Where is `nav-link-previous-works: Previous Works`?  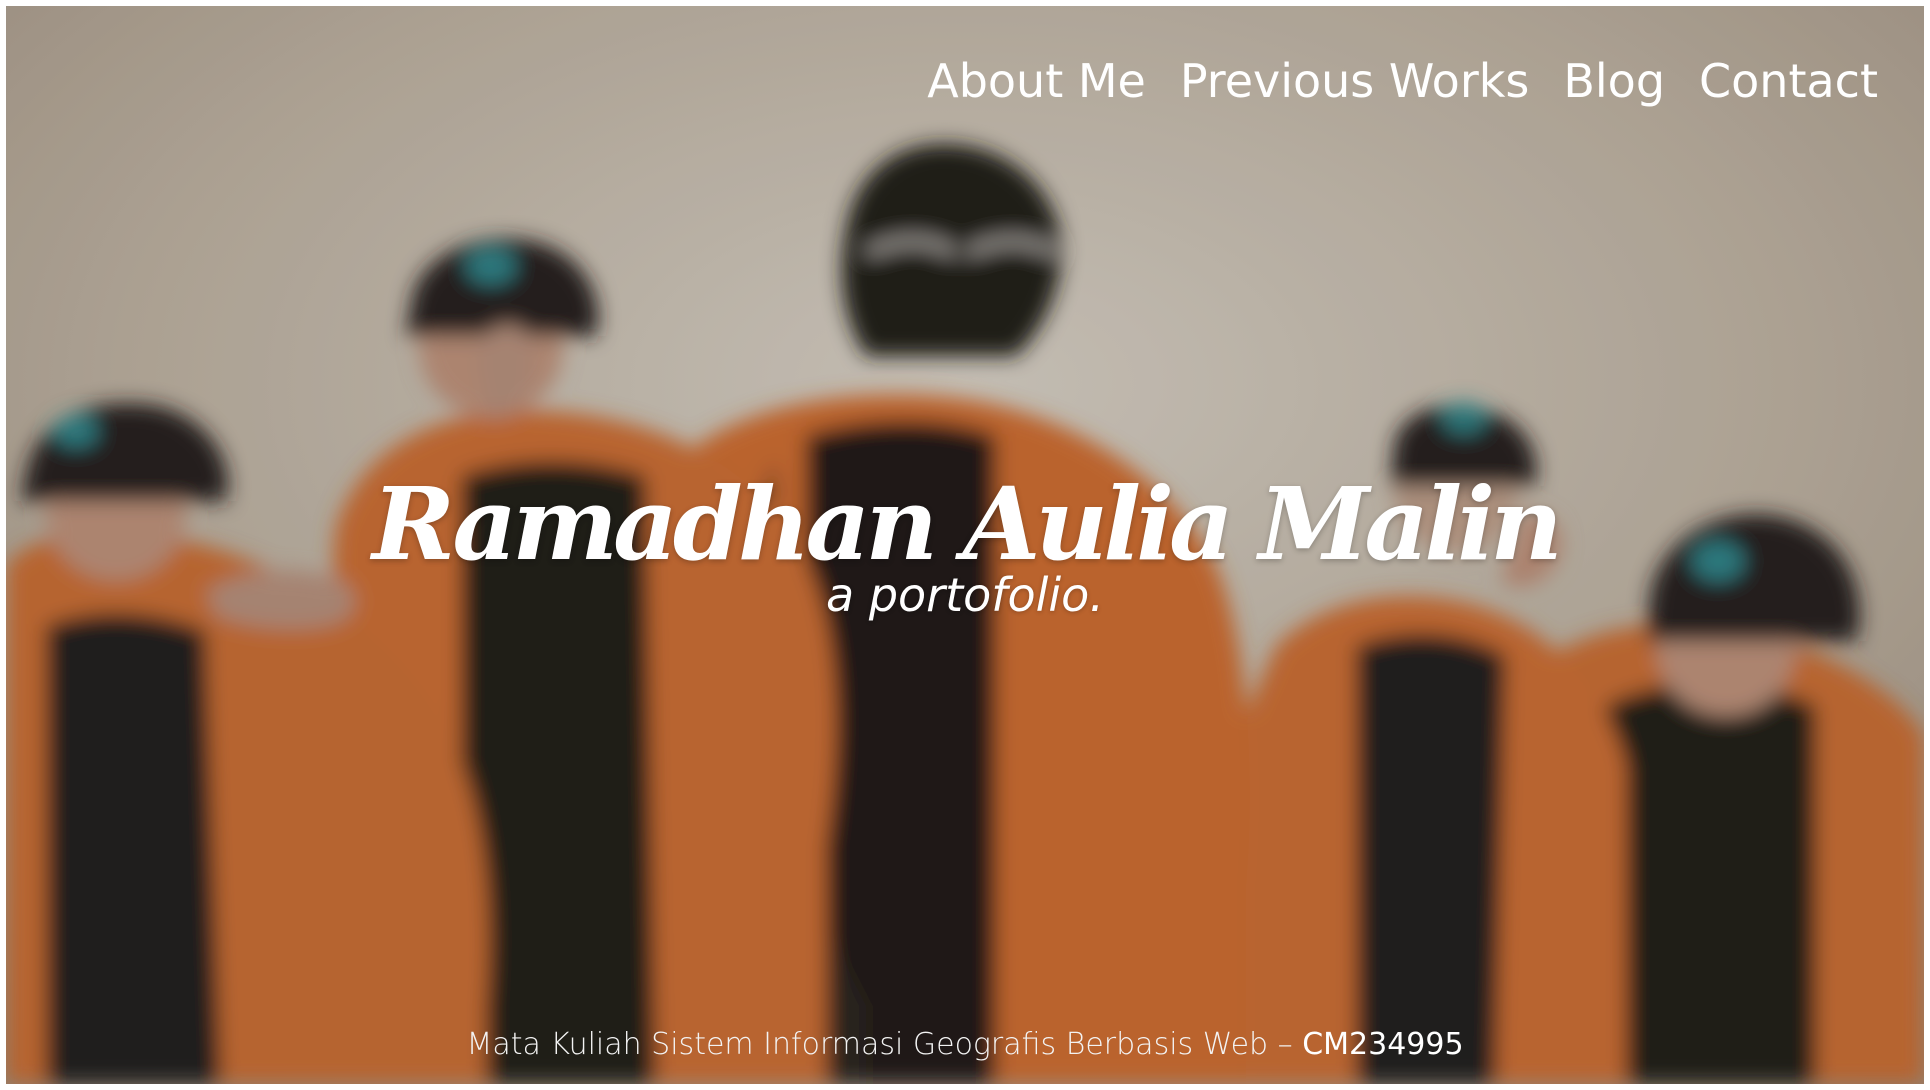
nav-link-previous-works: Previous Works is located at coordinates (1354, 81).